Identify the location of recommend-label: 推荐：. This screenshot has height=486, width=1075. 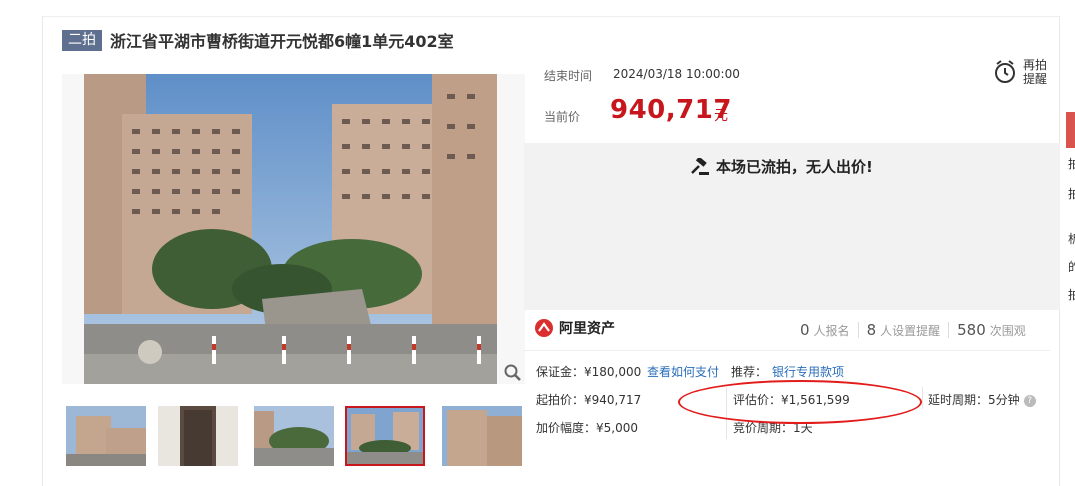
(749, 372).